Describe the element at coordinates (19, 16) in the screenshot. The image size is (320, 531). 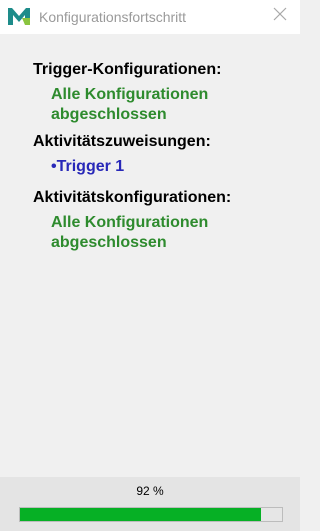
I see `m-logo-icon` at that location.